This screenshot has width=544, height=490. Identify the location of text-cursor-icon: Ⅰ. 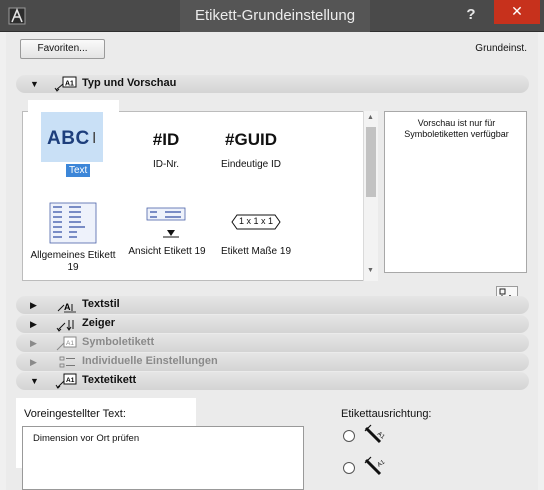
(94, 138).